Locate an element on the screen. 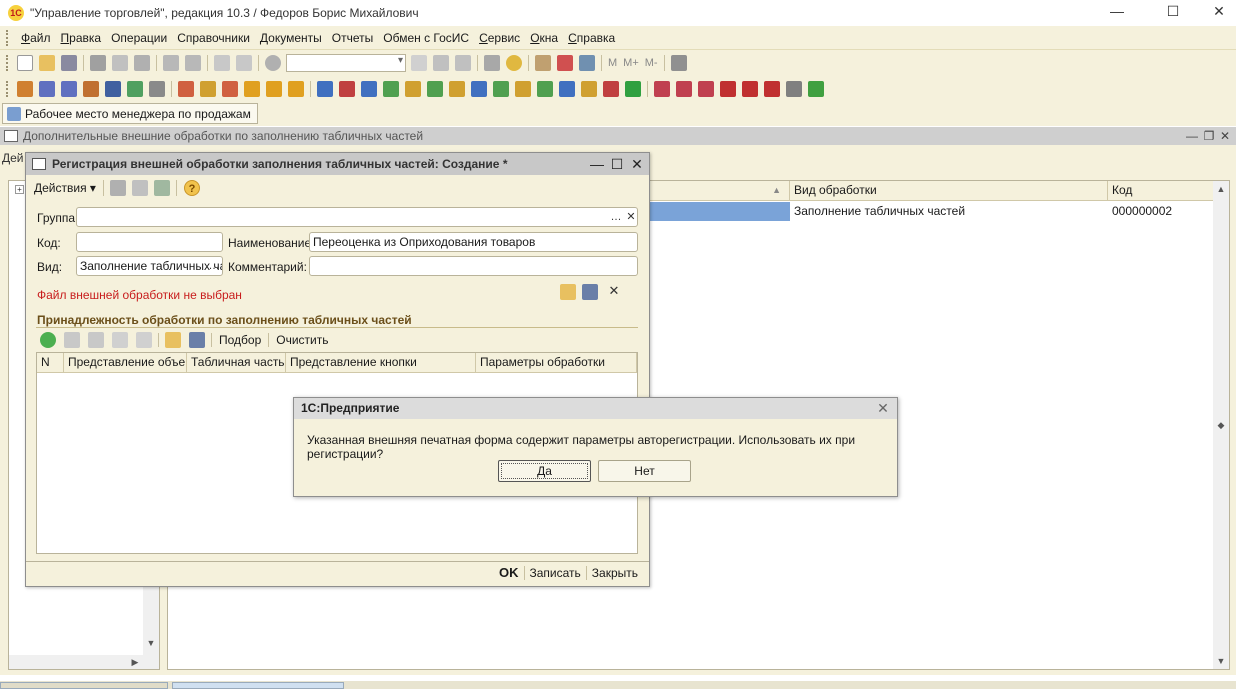 Image resolution: width=1236 pixels, height=689 pixels. edit-list-icon is located at coordinates (157, 89).